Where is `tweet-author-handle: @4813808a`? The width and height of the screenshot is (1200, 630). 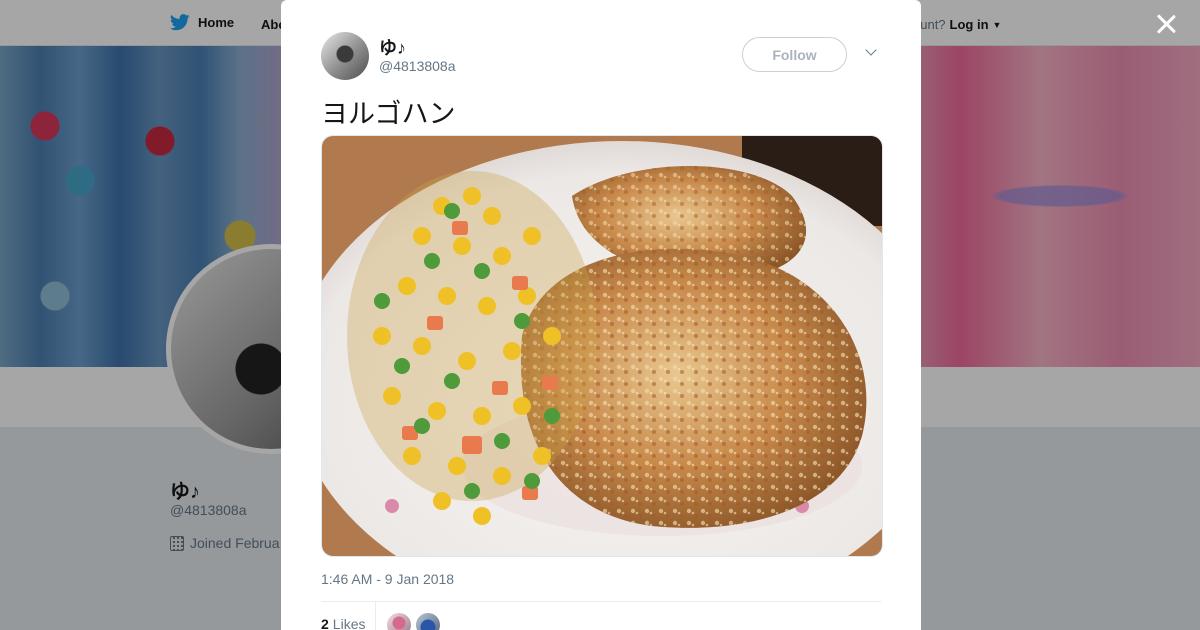
tweet-author-handle: @4813808a is located at coordinates (417, 66).